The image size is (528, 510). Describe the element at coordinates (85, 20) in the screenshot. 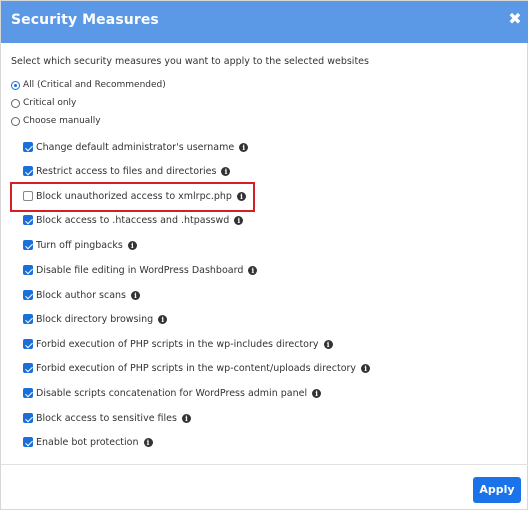

I see `dialog-title: Security Measures` at that location.